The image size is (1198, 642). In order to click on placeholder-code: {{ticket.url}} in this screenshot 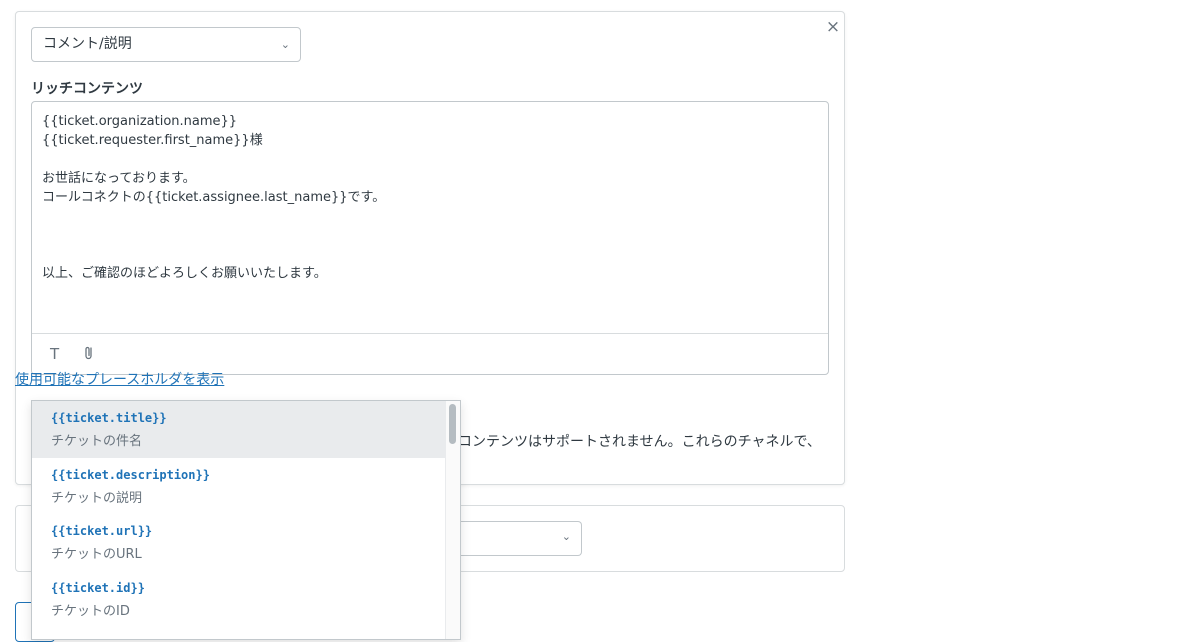, I will do `click(102, 531)`.